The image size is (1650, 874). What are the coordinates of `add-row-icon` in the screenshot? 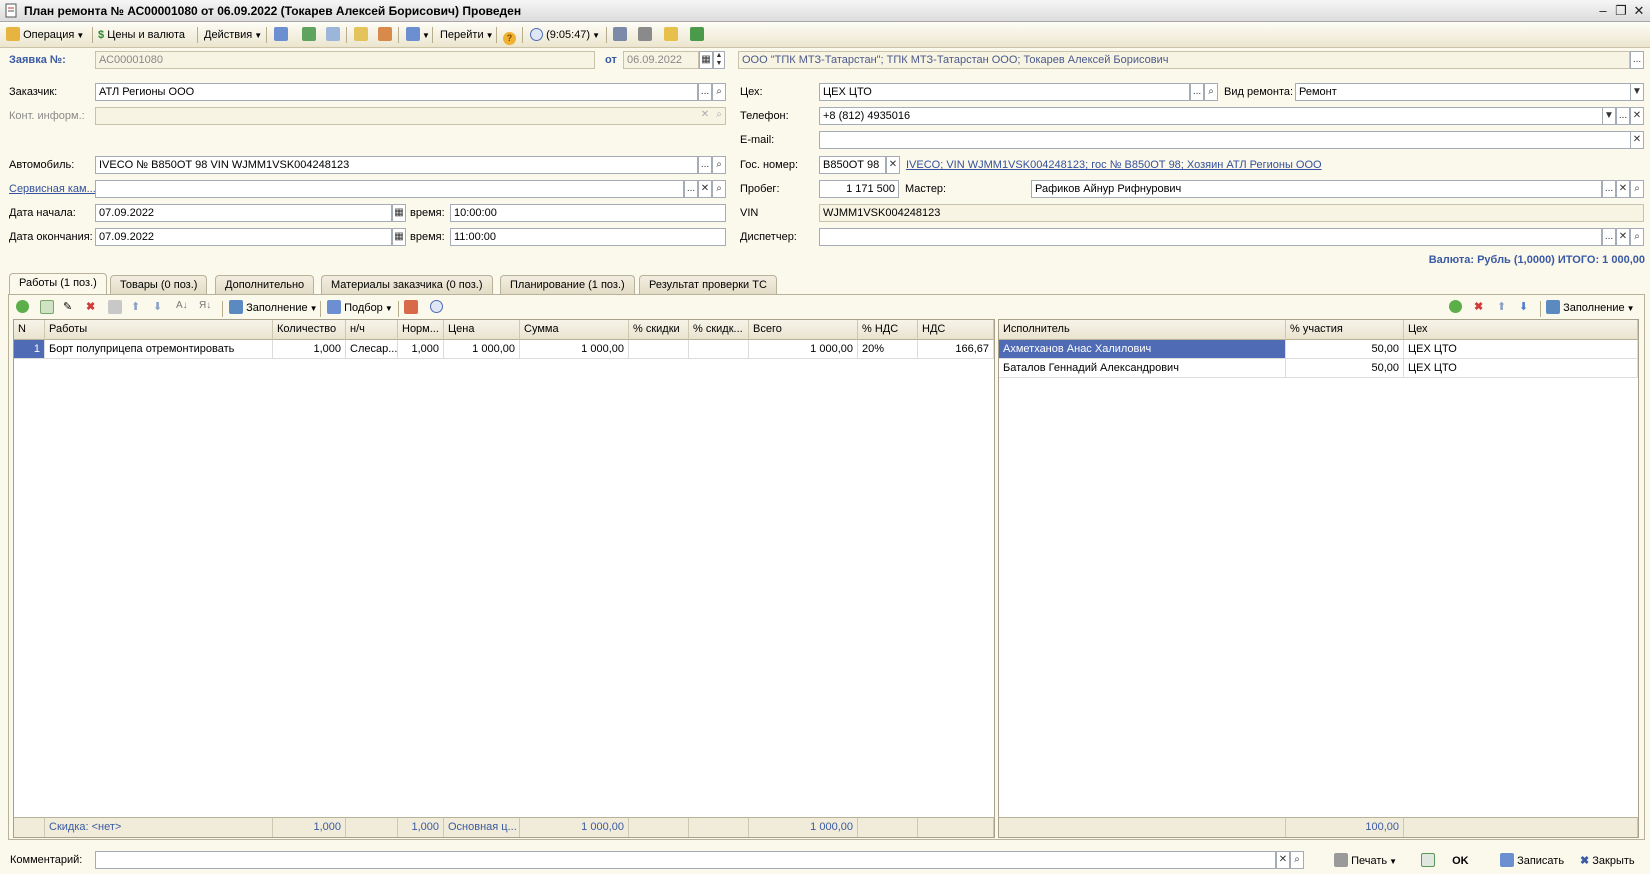 It's located at (22, 309).